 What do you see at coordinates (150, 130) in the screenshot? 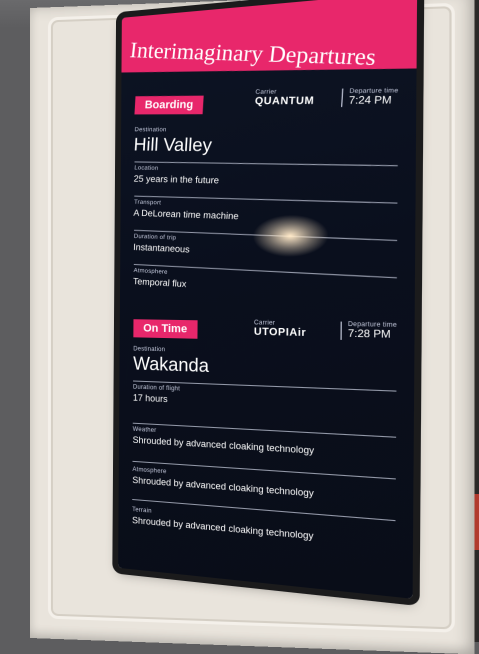
I see `destination-label: Destination` at bounding box center [150, 130].